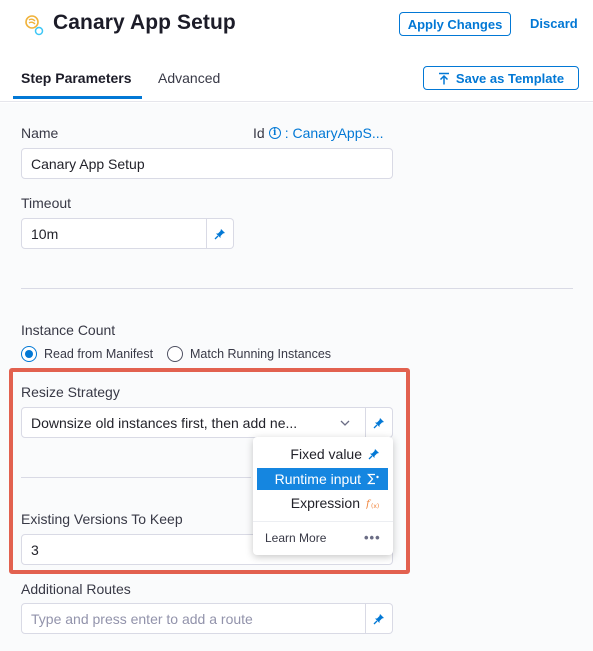 This screenshot has width=593, height=651. I want to click on name-input: Canary App Setup, so click(207, 163).